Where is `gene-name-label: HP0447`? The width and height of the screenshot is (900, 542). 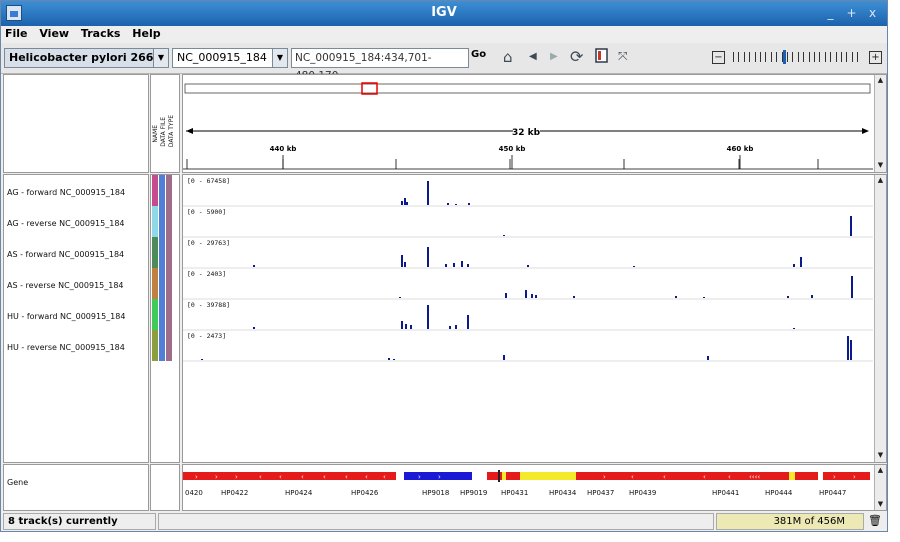 gene-name-label: HP0447 is located at coordinates (832, 493).